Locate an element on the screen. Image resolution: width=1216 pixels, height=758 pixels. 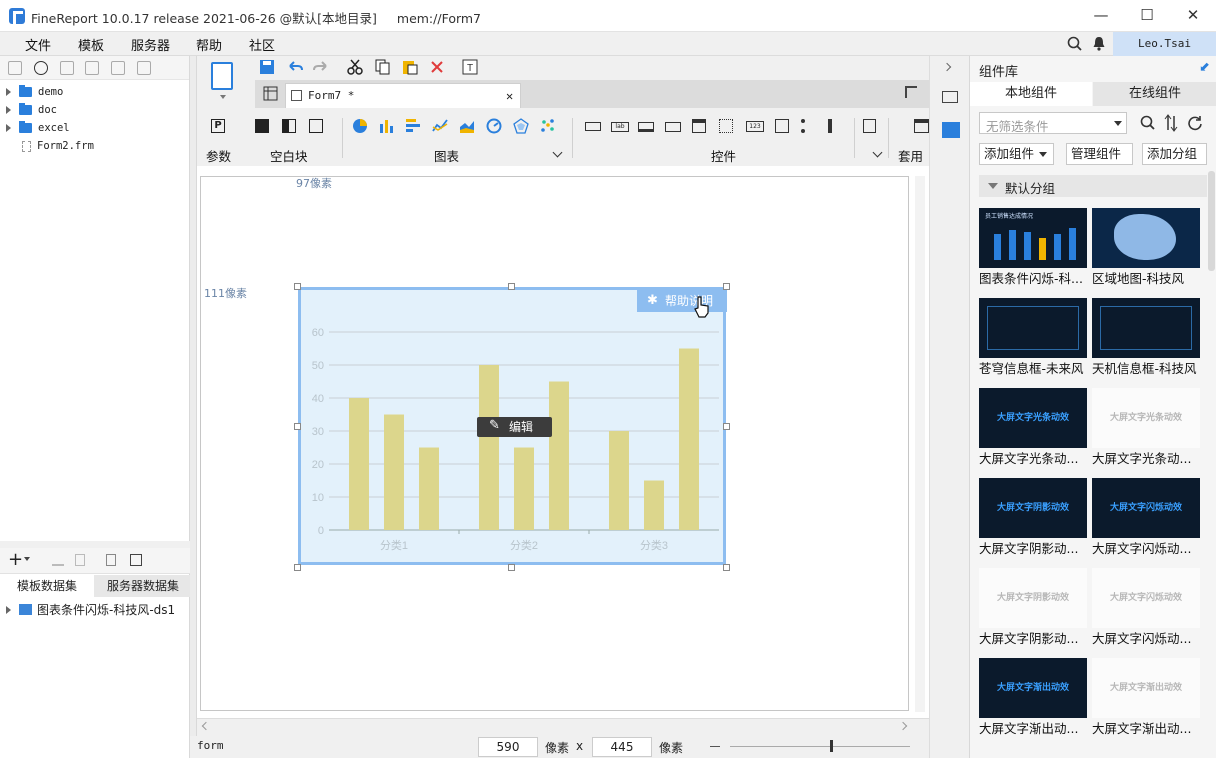
tab-local-components: 本地组件 is located at coordinates (1031, 94).